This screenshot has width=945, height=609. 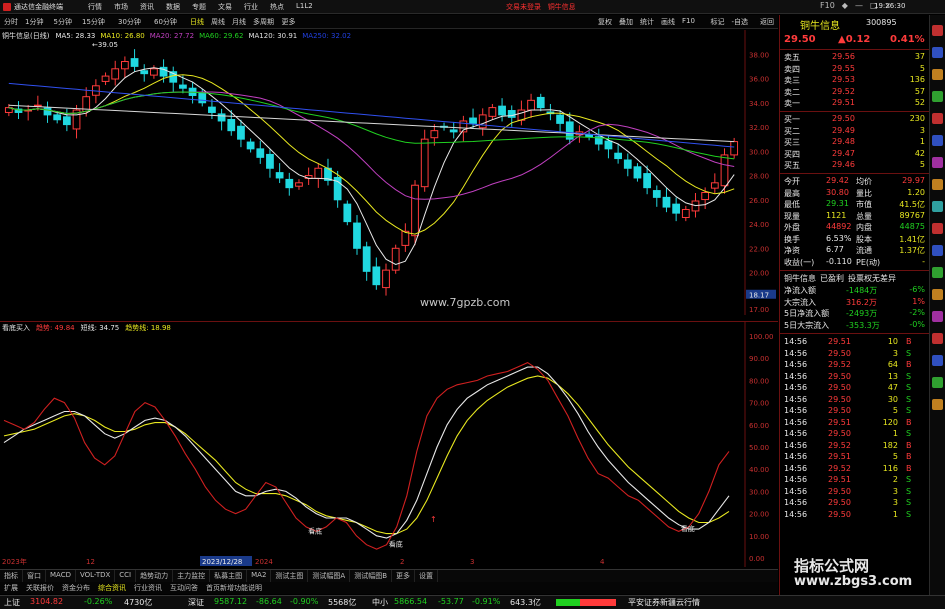 What do you see at coordinates (895, 514) in the screenshot?
I see `tick-volume: 1` at bounding box center [895, 514].